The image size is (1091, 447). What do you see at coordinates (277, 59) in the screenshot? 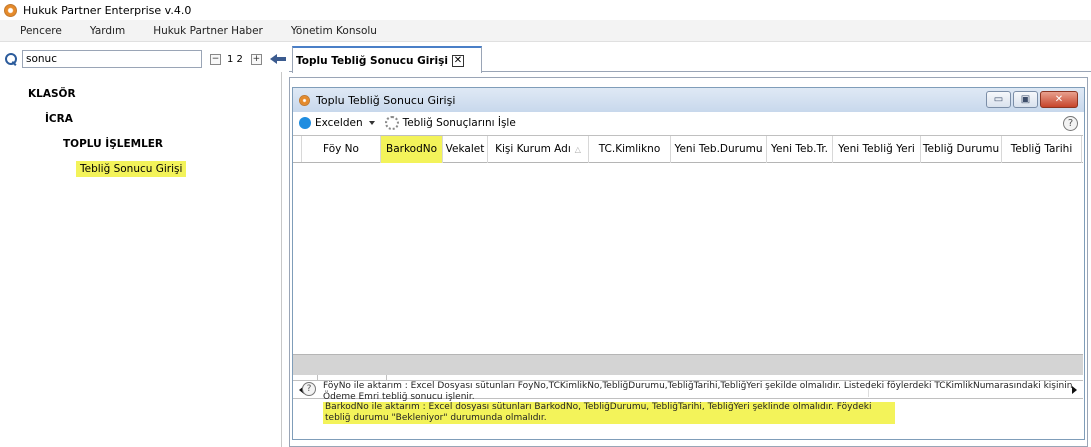
I see `back-arrow-icon` at bounding box center [277, 59].